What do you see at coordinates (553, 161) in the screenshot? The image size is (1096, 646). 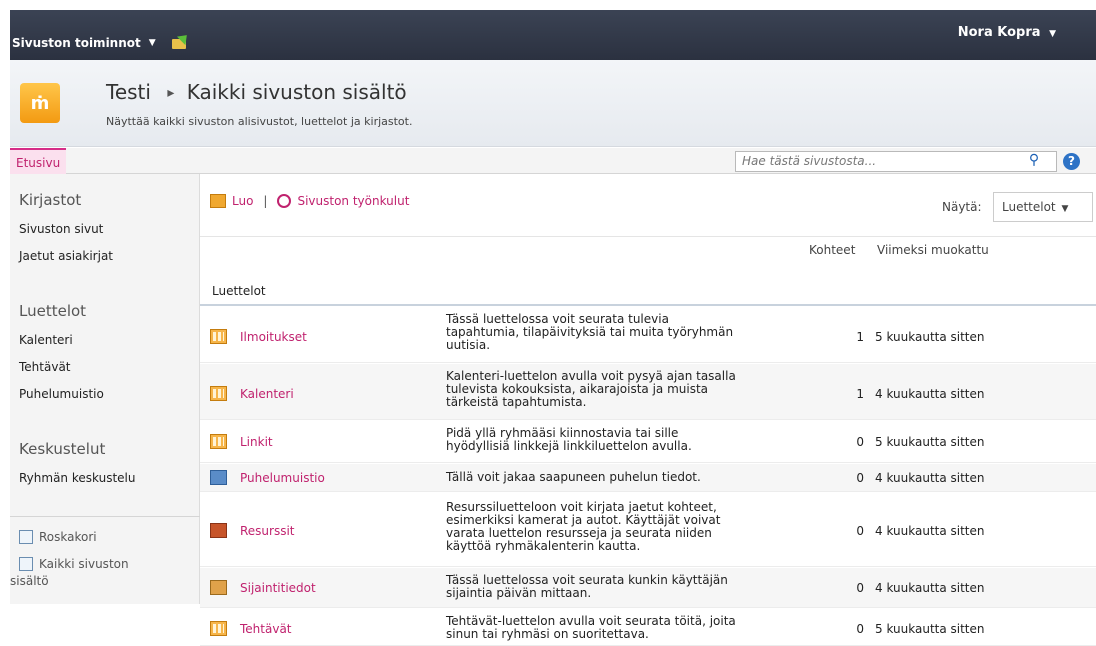 I see `top-link-bar: Etusivu Hae tästä sivustosta... ⚲ ?` at bounding box center [553, 161].